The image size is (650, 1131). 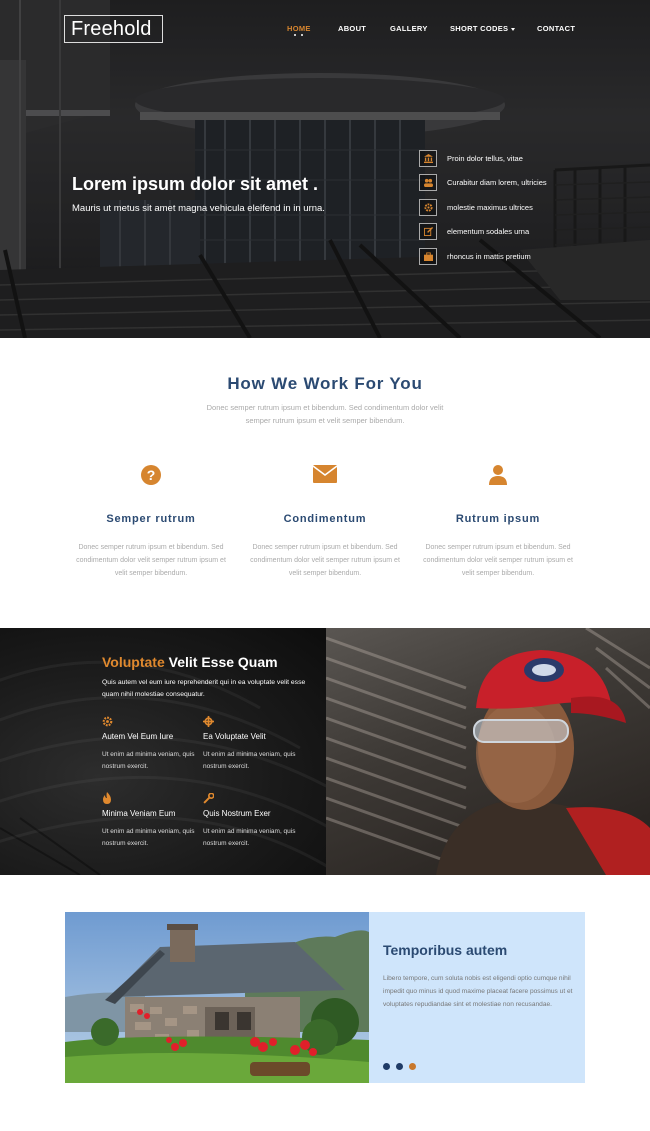 I want to click on slider-dots, so click(x=403, y=1067).